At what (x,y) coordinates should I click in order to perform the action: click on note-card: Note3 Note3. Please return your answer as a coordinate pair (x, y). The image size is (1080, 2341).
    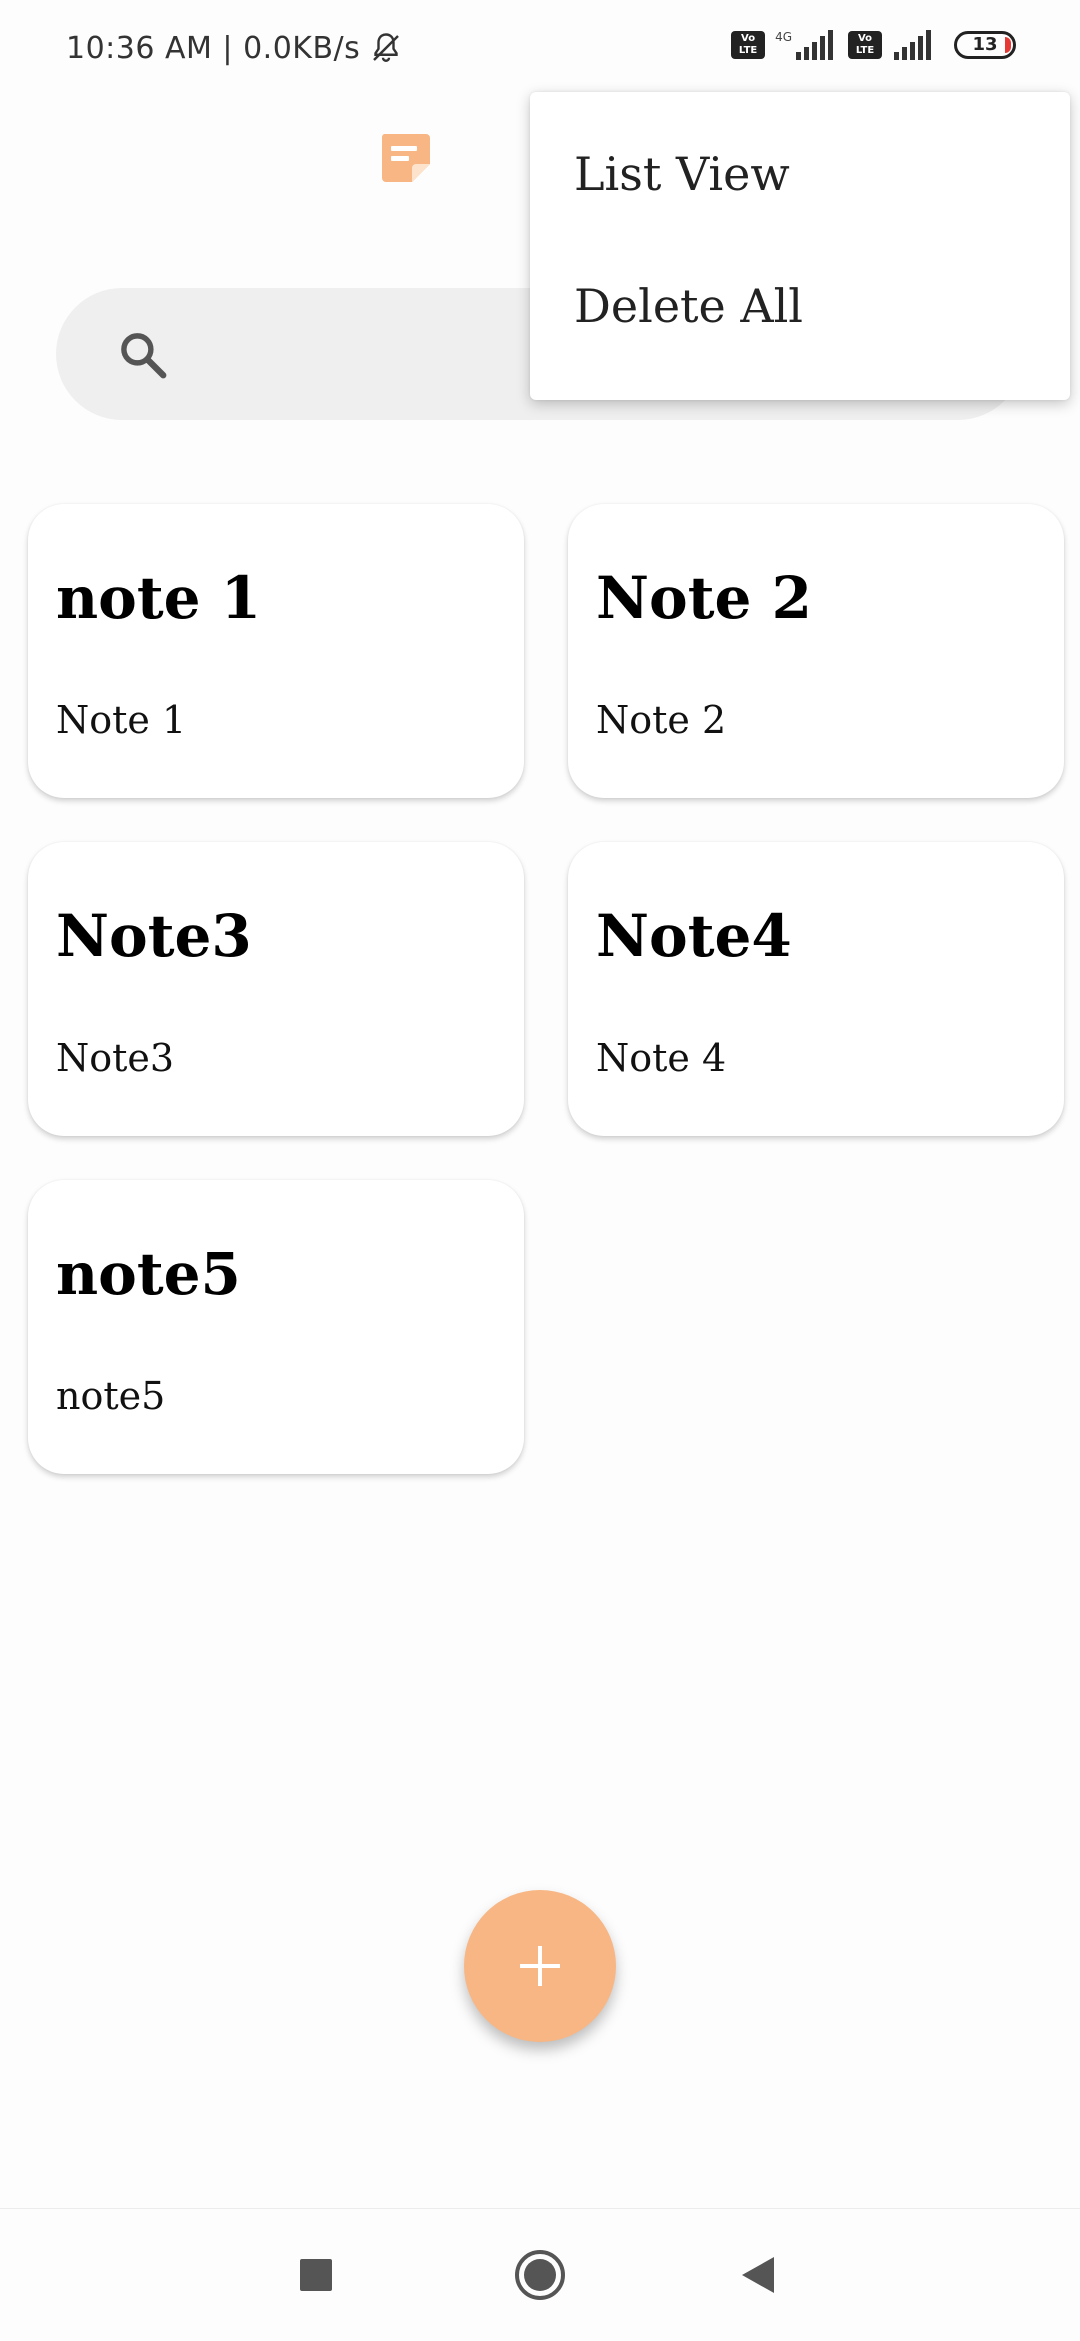
    Looking at the image, I should click on (276, 989).